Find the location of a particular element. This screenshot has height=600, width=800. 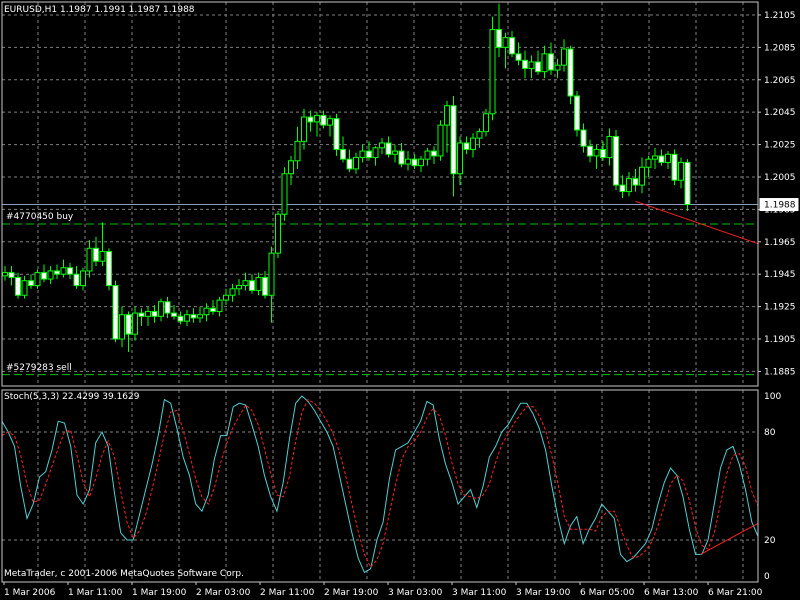

stochastic-trendline is located at coordinates (729, 538).